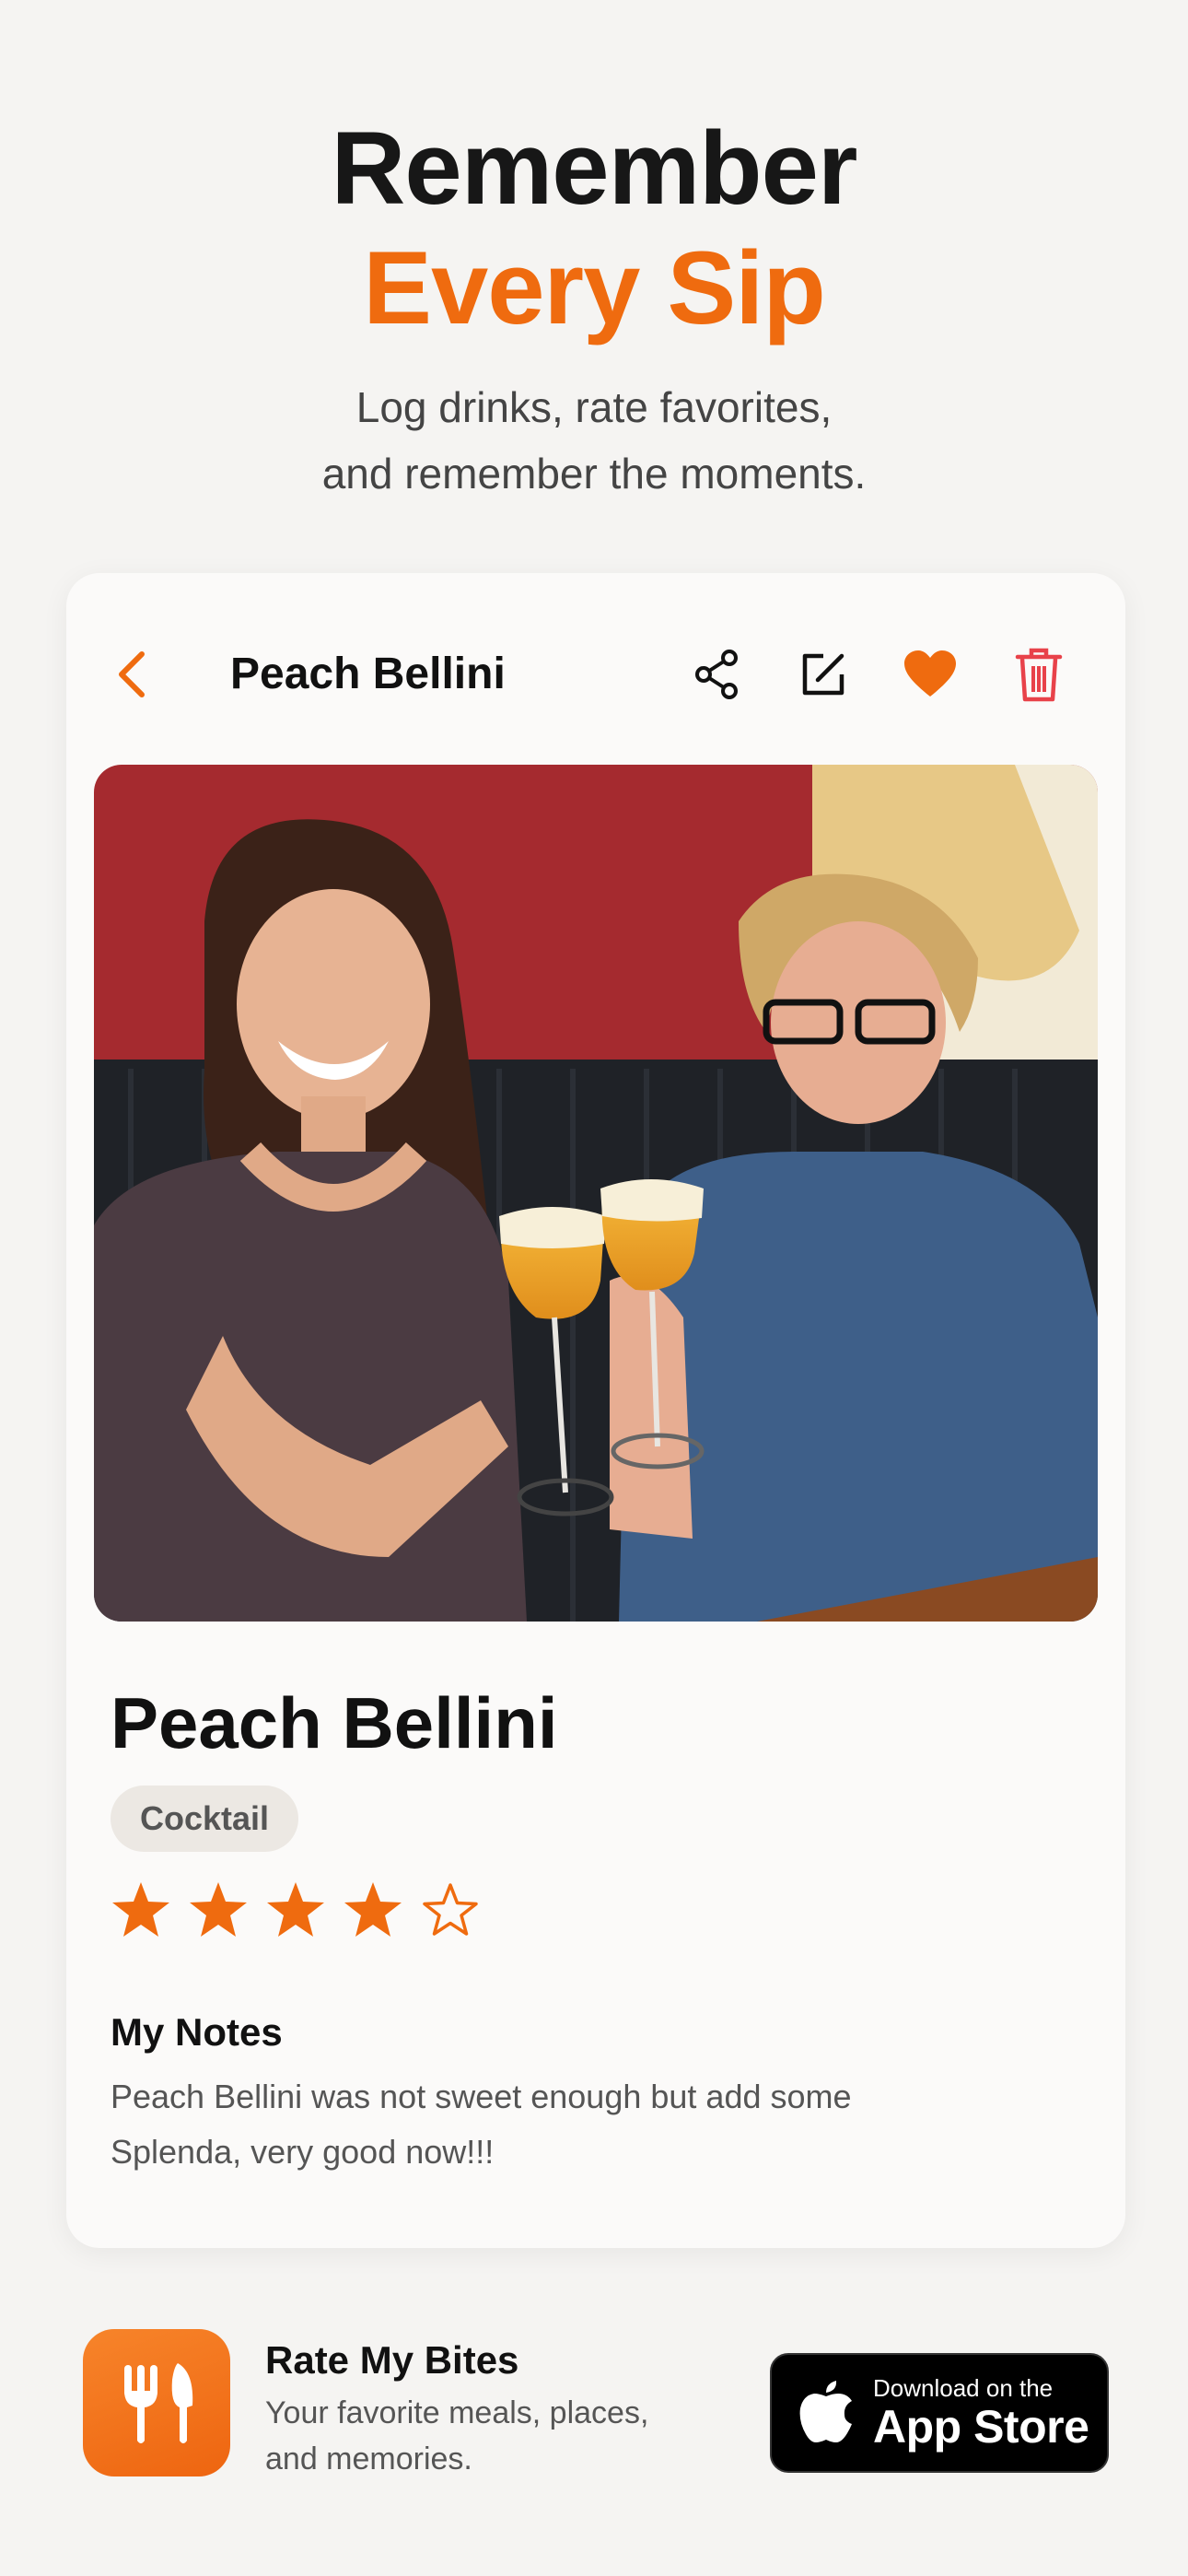  What do you see at coordinates (335, 1722) in the screenshot?
I see `drink-name: Peach Bellini` at bounding box center [335, 1722].